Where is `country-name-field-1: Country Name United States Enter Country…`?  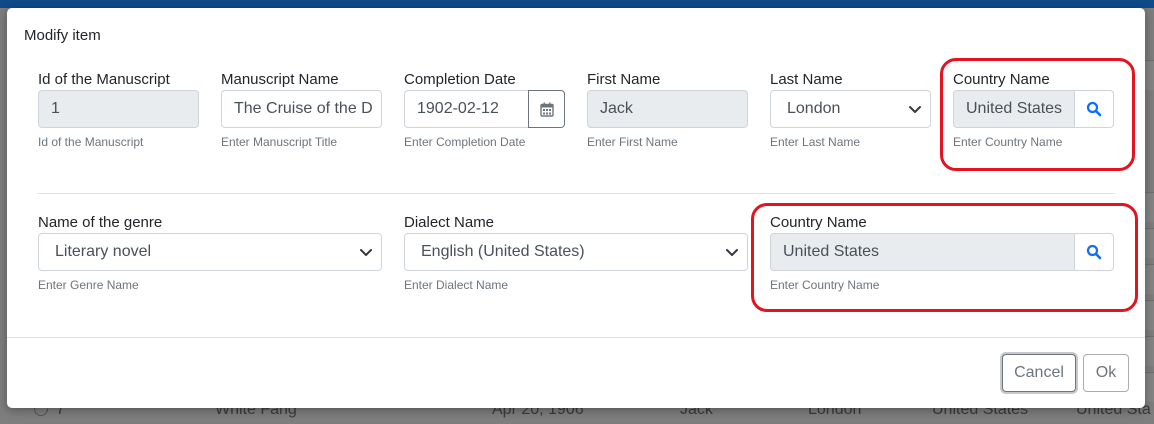
country-name-field-1: Country Name United States Enter Country… is located at coordinates (1033, 116).